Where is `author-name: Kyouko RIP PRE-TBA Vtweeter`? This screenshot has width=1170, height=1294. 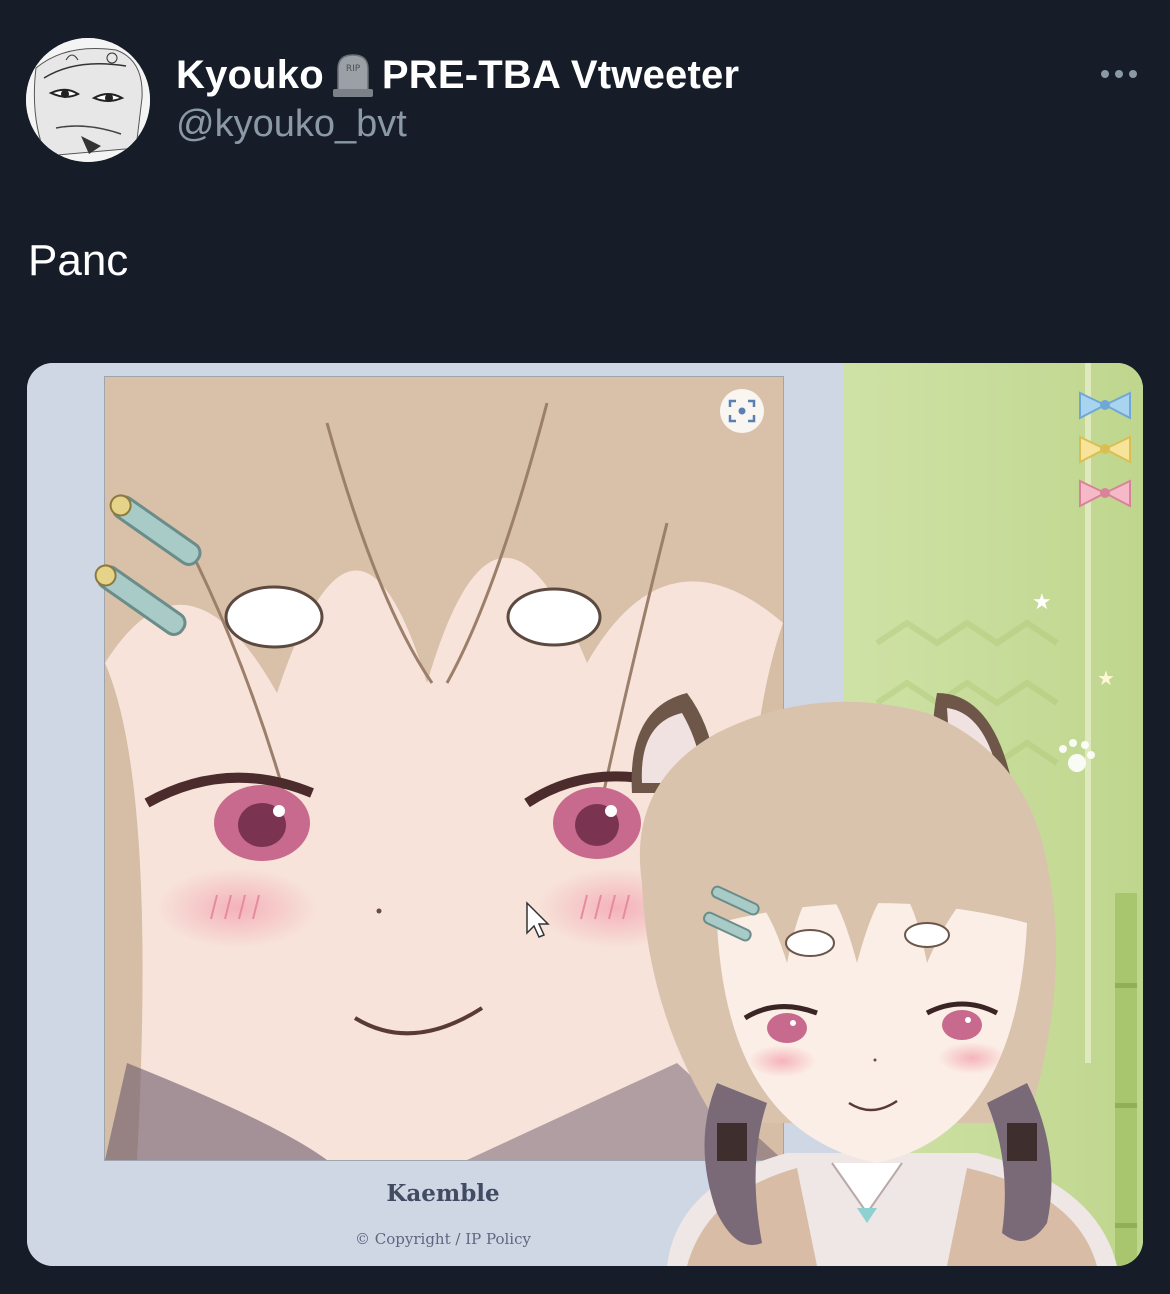 author-name: Kyouko RIP PRE-TBA Vtweeter is located at coordinates (457, 75).